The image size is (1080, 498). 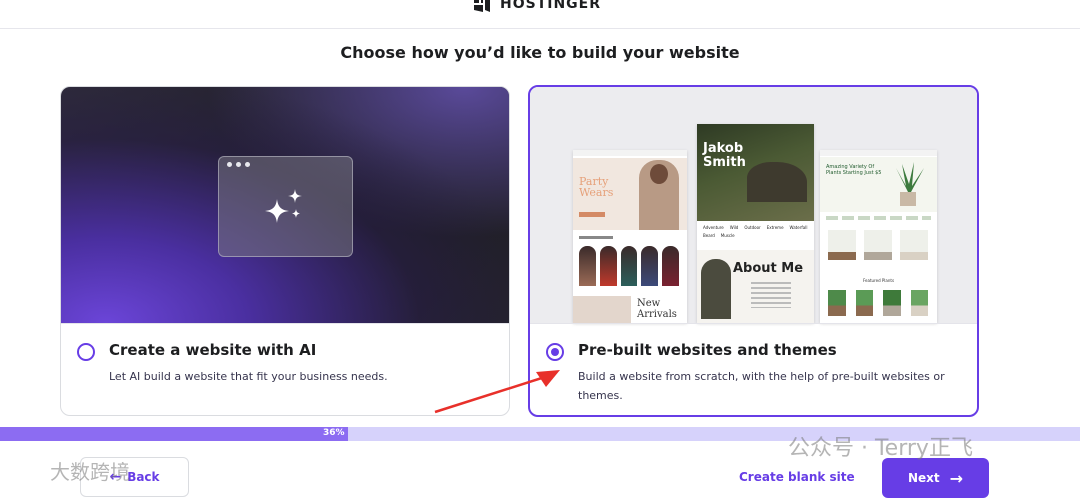 I want to click on option-title: Pre-built websites and themes, so click(x=707, y=350).